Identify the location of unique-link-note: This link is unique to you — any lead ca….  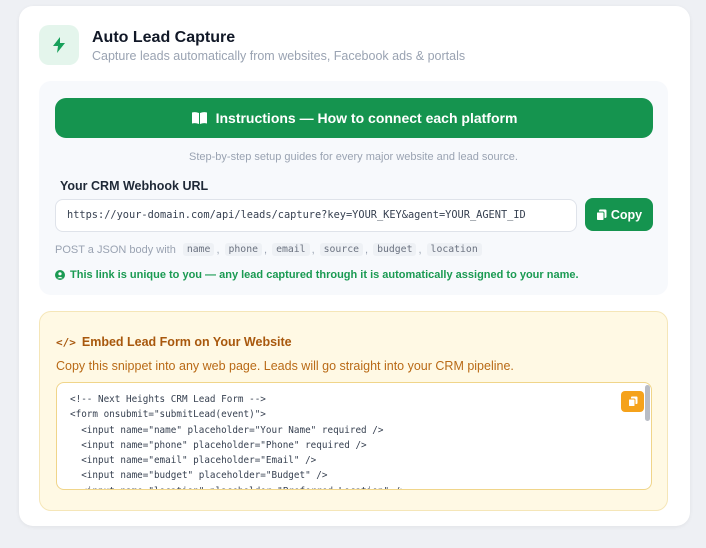
(317, 275).